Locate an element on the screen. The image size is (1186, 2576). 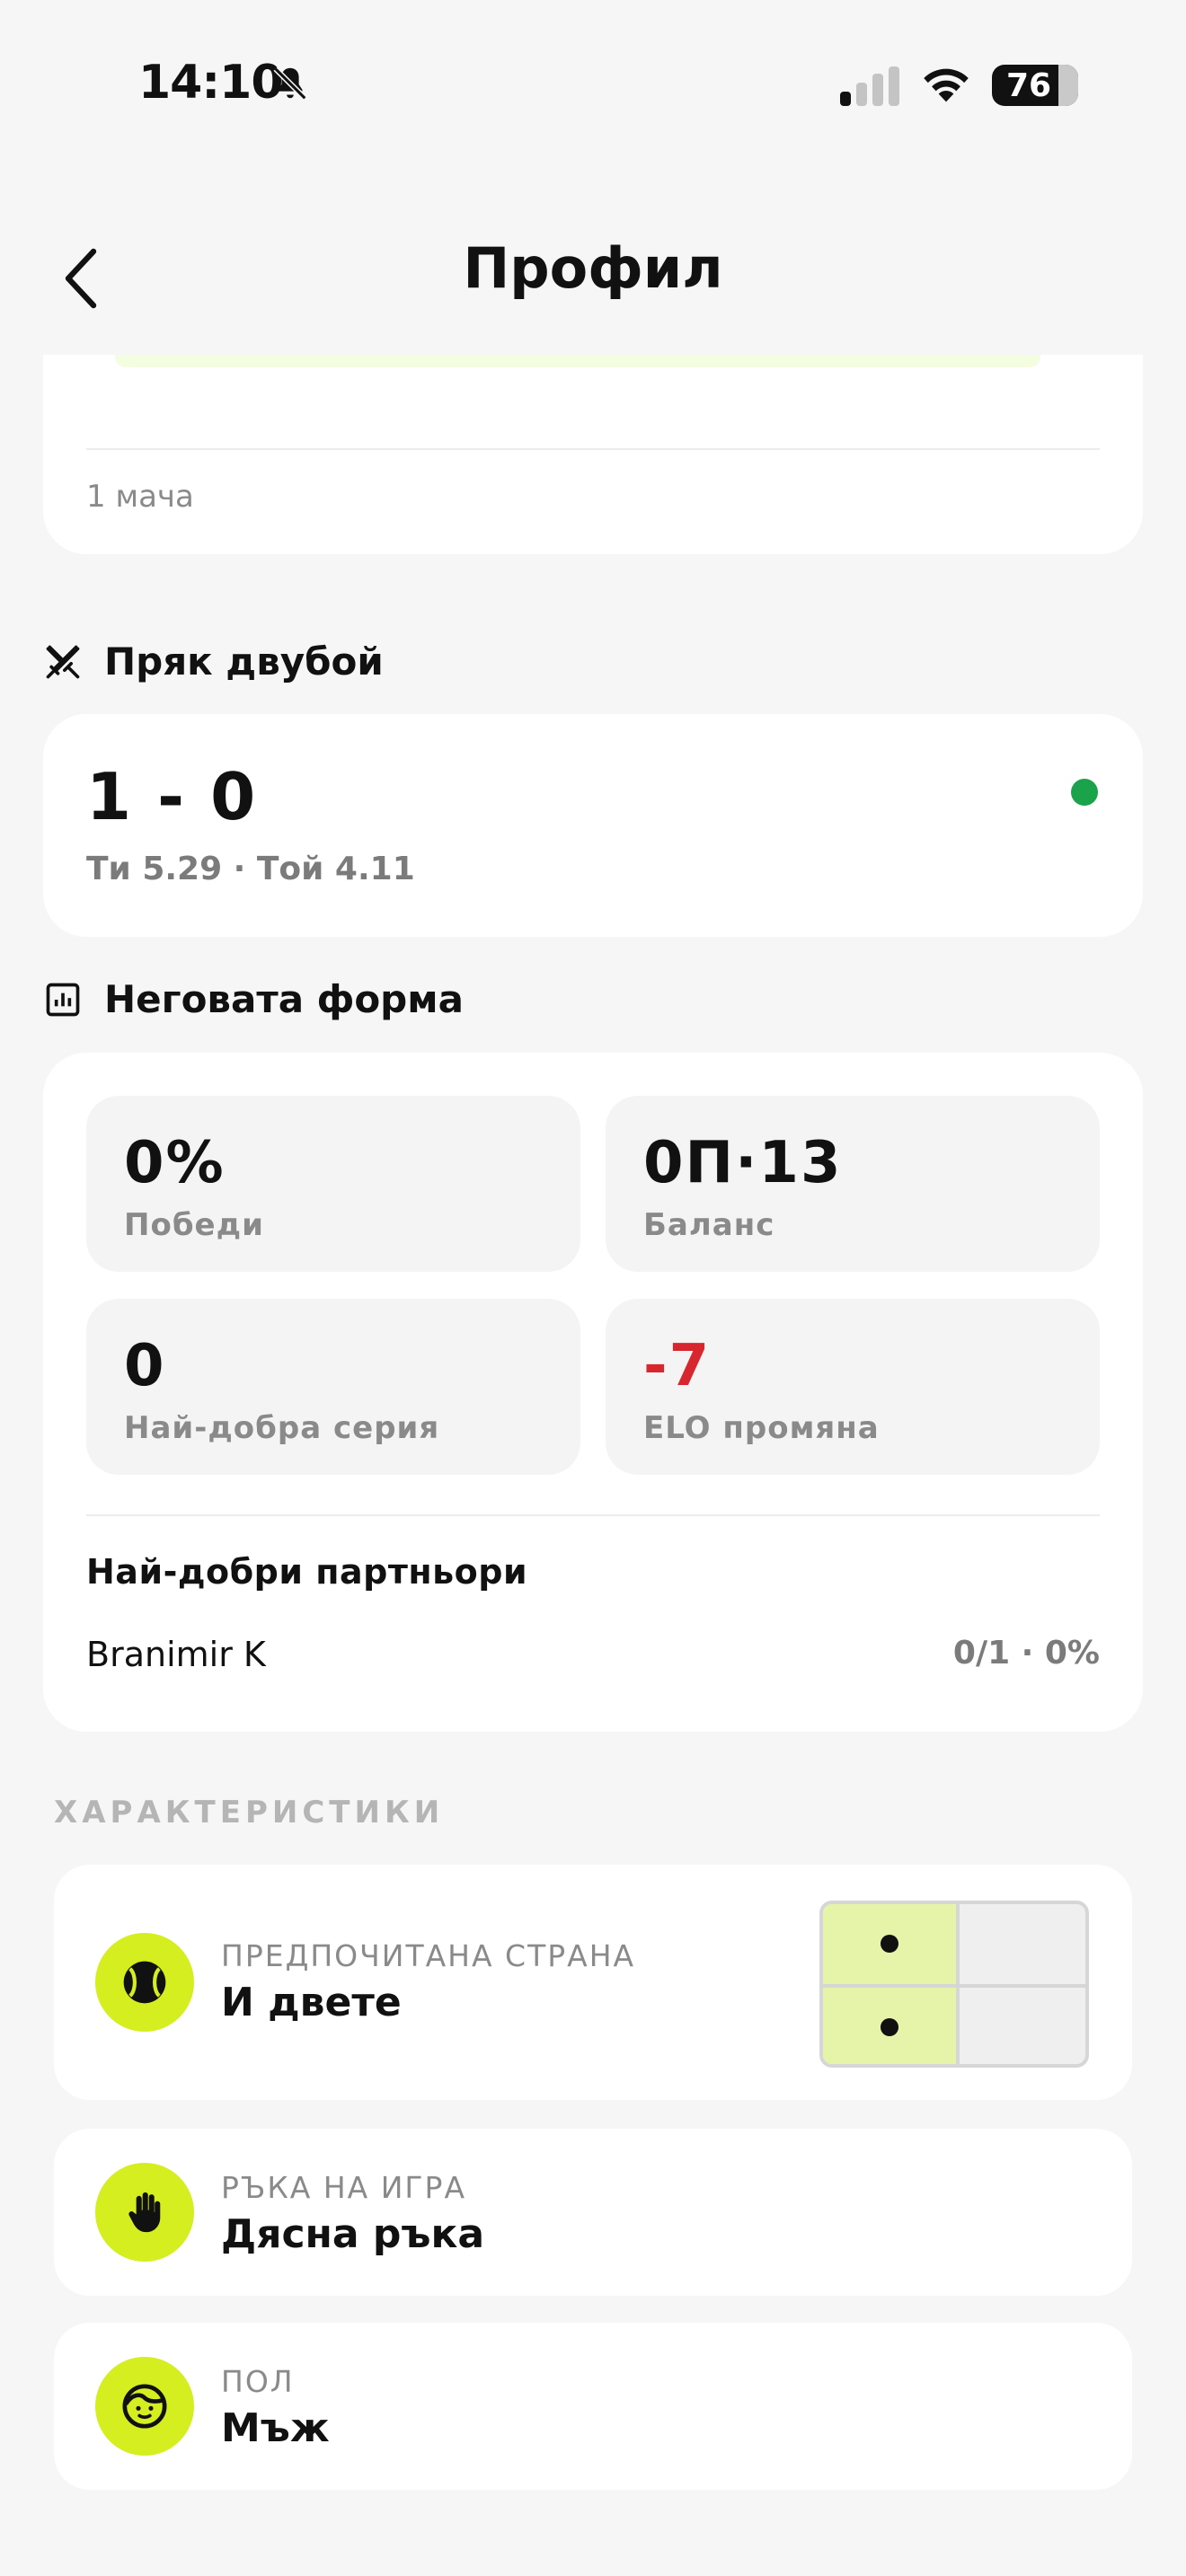
summary-card: 1 мача is located at coordinates (593, 454).